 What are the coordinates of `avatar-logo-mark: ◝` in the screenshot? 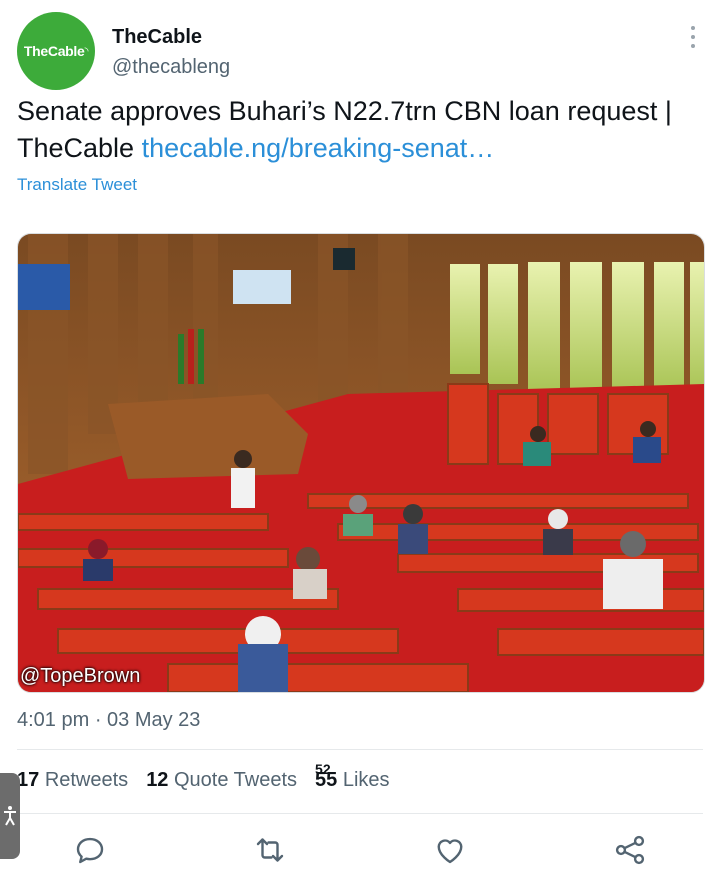 It's located at (86, 51).